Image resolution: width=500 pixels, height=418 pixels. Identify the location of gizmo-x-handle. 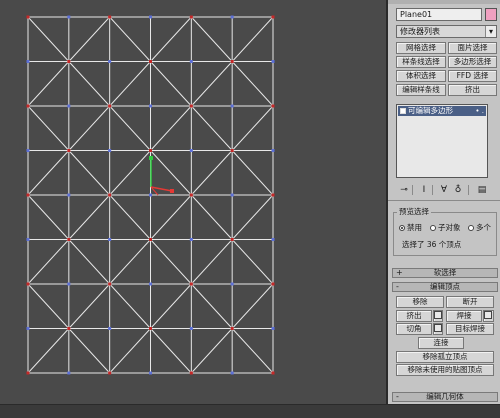
(172, 191).